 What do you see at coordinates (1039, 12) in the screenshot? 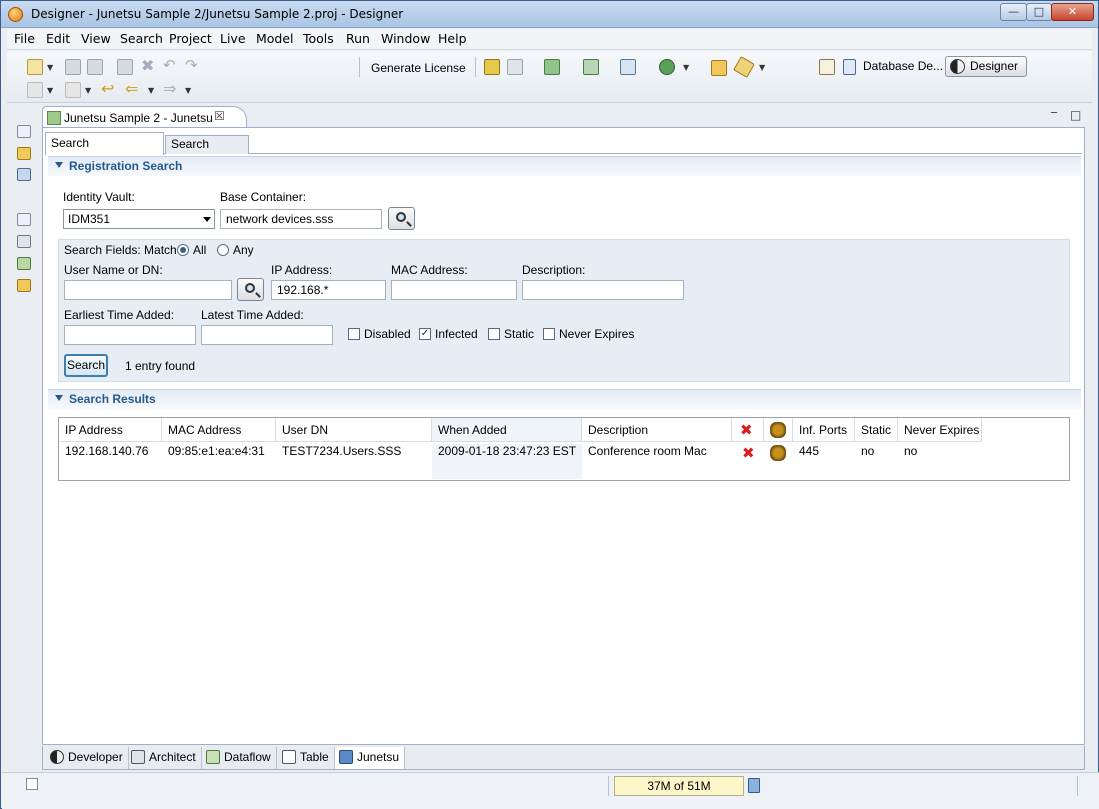
I see `maximize-button: □` at bounding box center [1039, 12].